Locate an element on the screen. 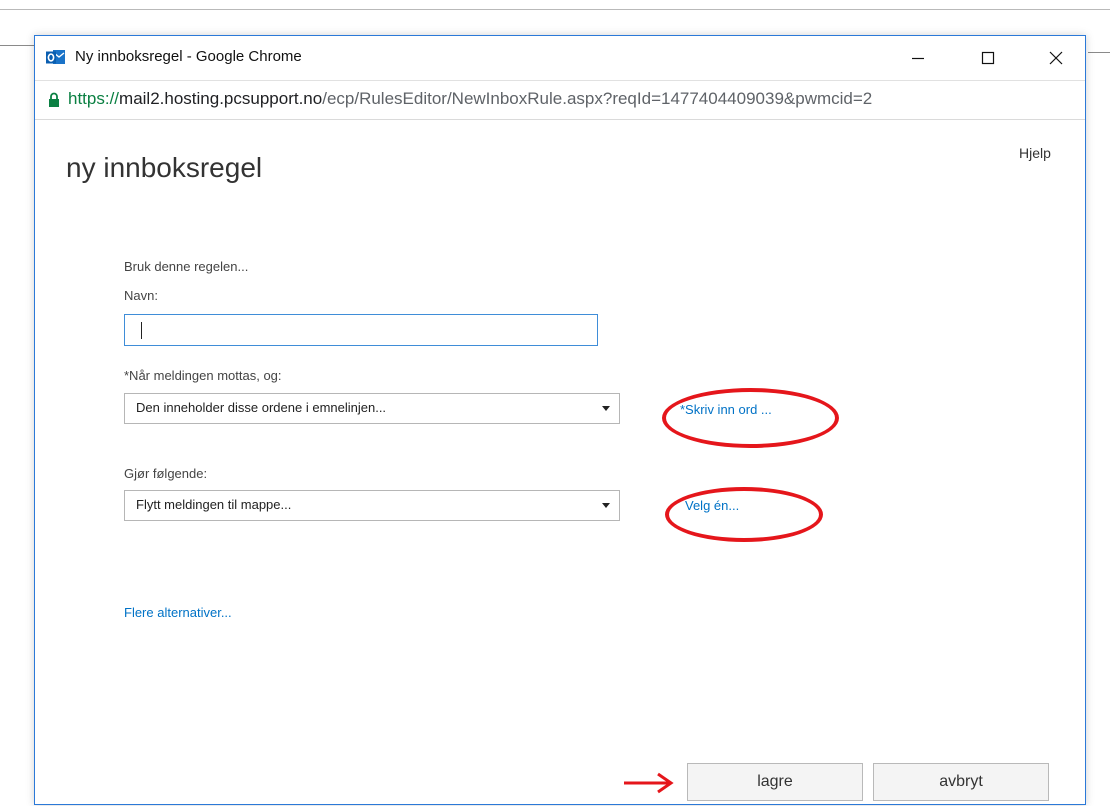 This screenshot has width=1110, height=806. url-host: mail2.hosting.pcsupport.no is located at coordinates (221, 98).